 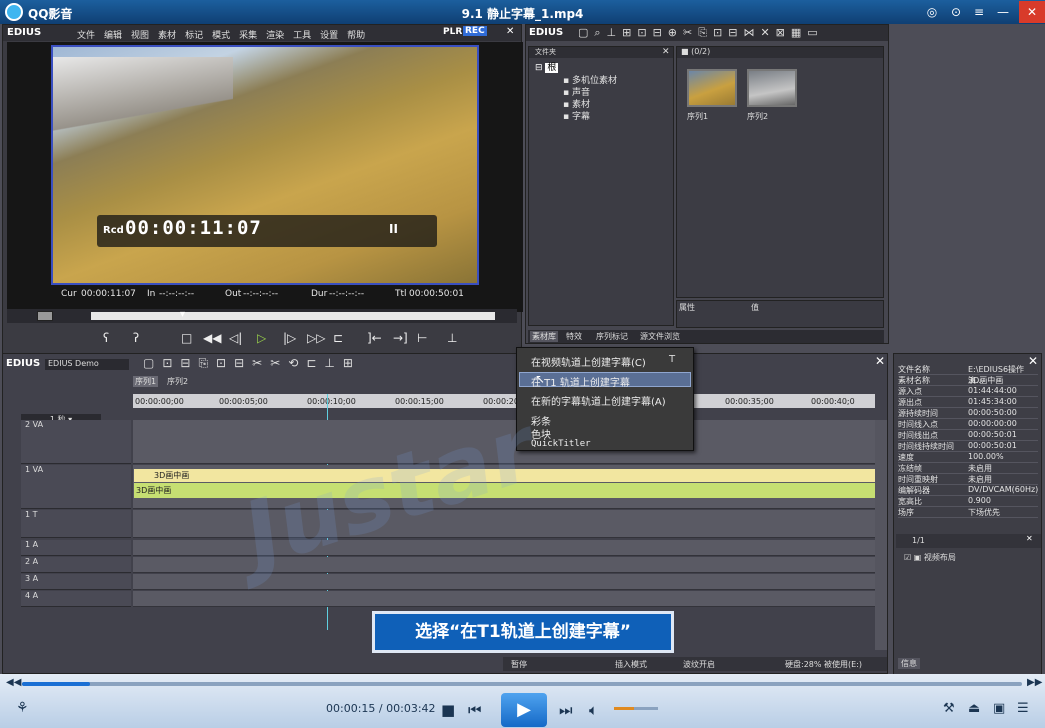 What do you see at coordinates (588, 361) in the screenshot?
I see `menu-item-create-title-video-track: 在视频轨道上创建字幕(C)` at bounding box center [588, 361].